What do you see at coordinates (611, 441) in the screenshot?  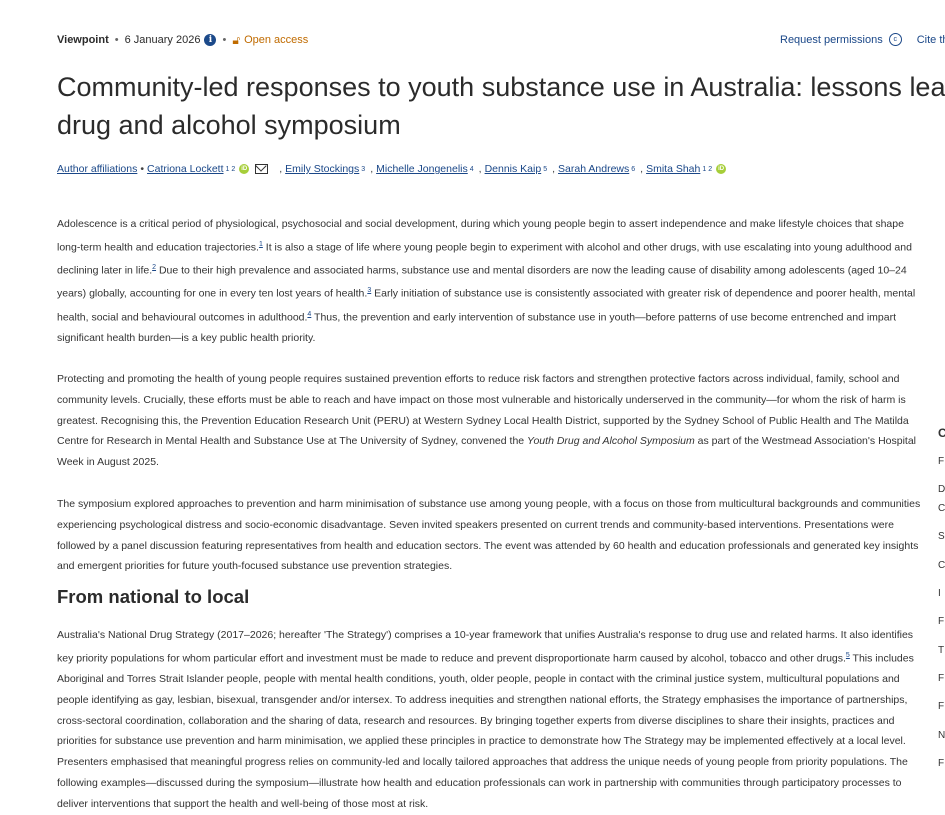 I see `symposium-name: Youth Drug and Alcohol Symposium` at bounding box center [611, 441].